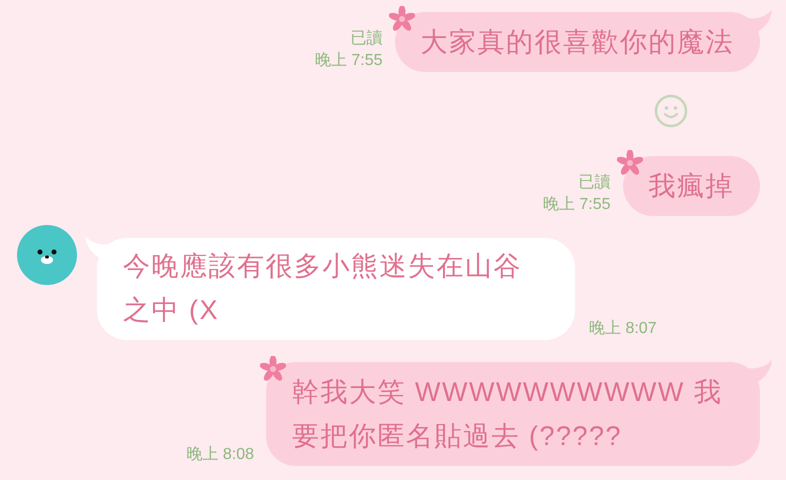 The image size is (786, 480). What do you see at coordinates (220, 454) in the screenshot?
I see `message-time: 晚上 8:08` at bounding box center [220, 454].